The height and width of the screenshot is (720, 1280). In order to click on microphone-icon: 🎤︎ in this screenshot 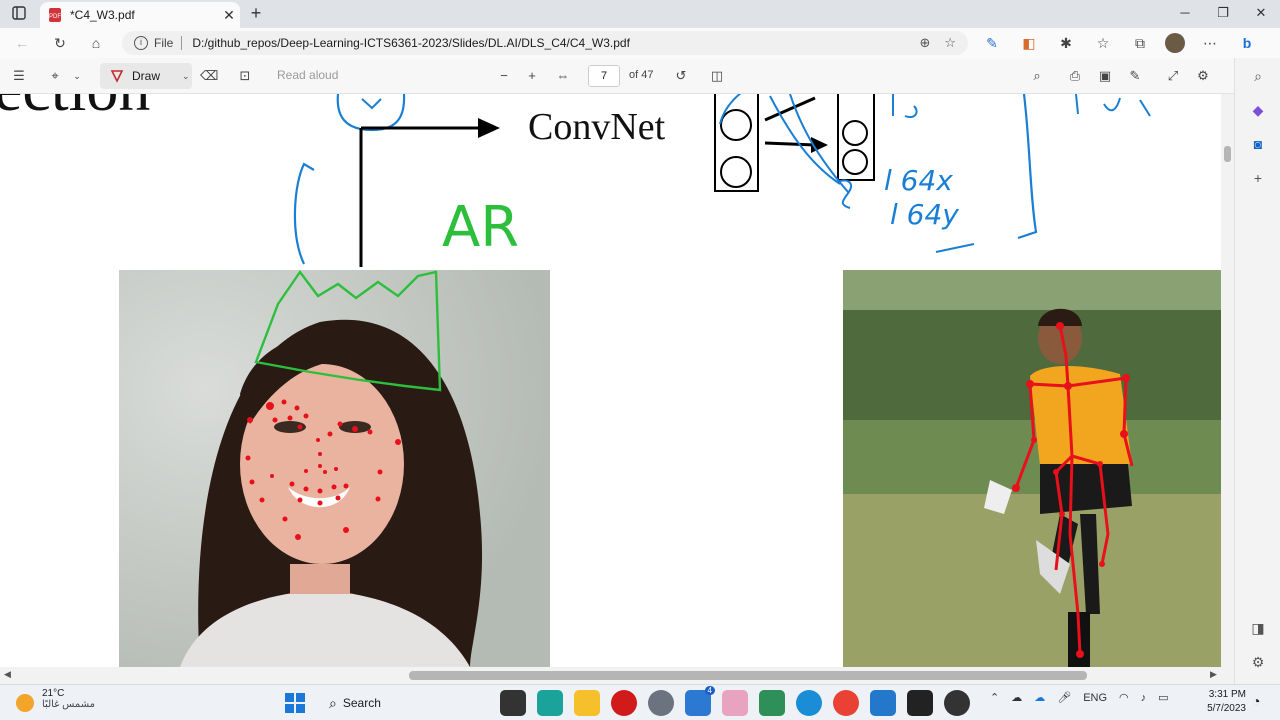, I will do `click(1064, 697)`.